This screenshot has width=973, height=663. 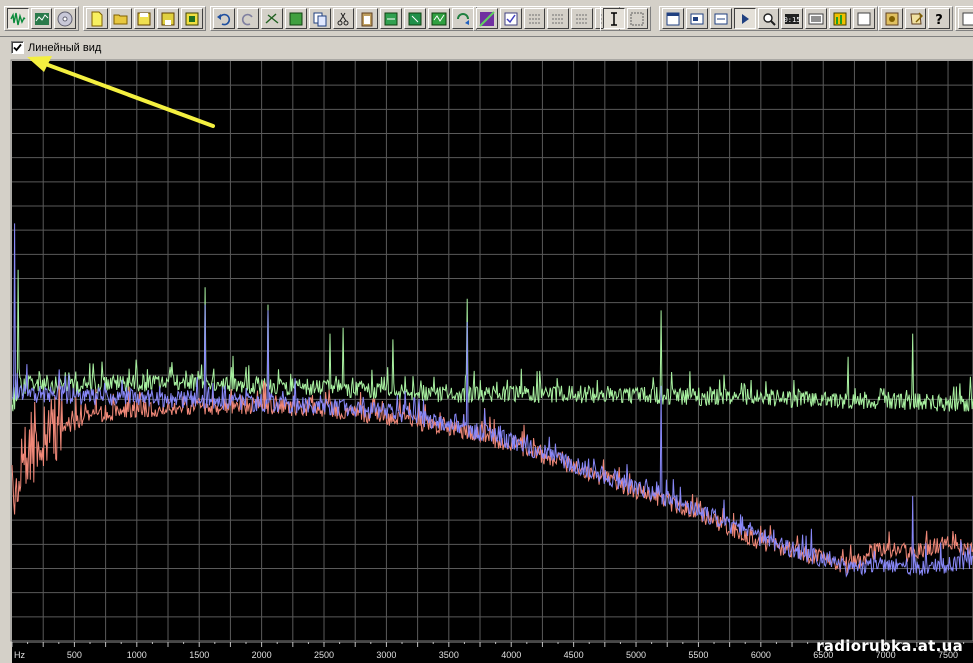 I want to click on x-tick-label: 4000, so click(x=511, y=655).